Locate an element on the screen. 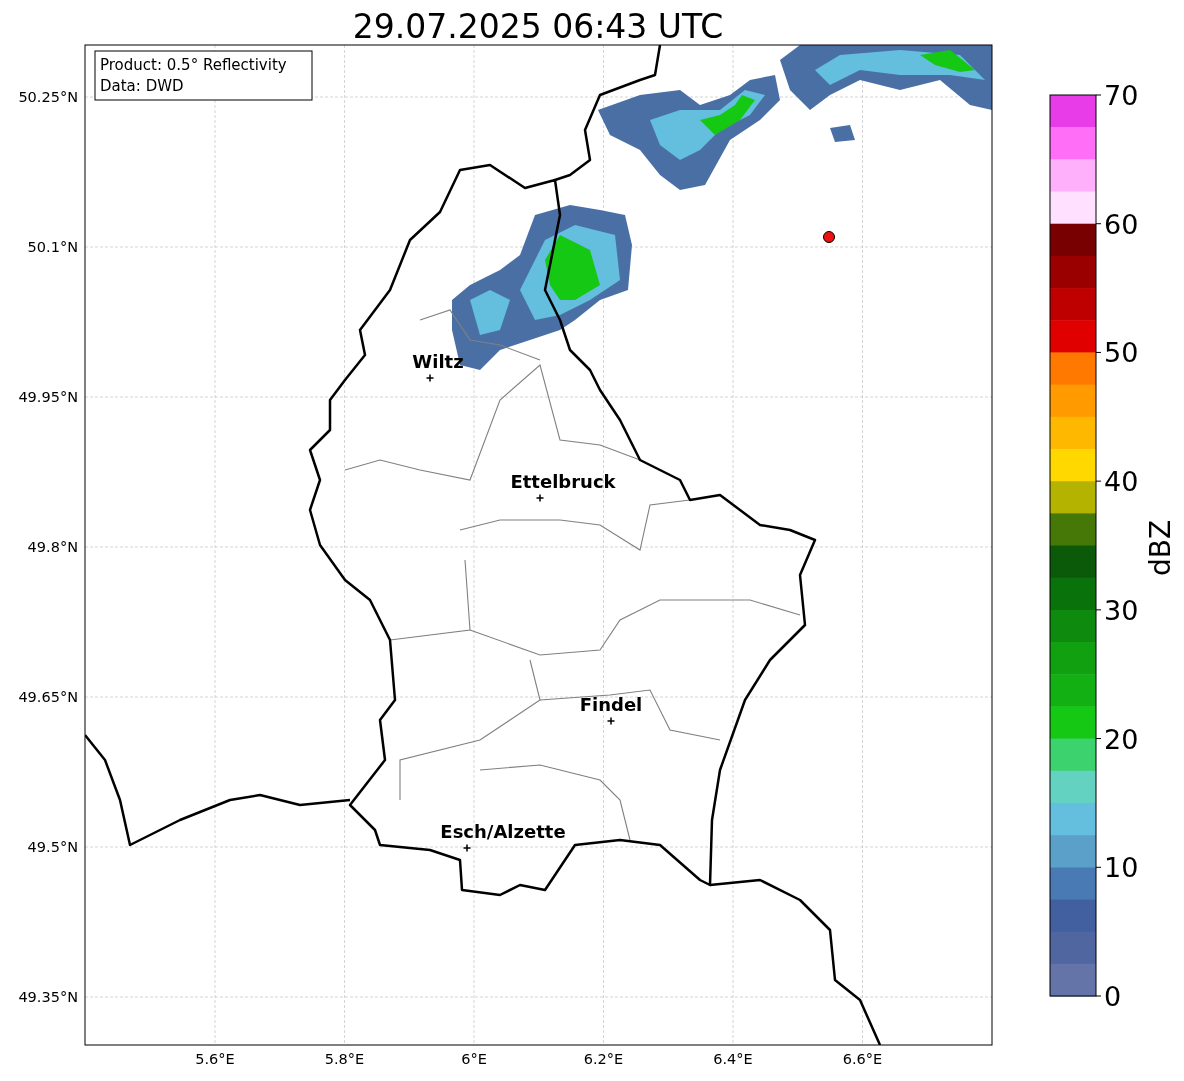 The height and width of the screenshot is (1081, 1184). location-dot is located at coordinates (829, 237).